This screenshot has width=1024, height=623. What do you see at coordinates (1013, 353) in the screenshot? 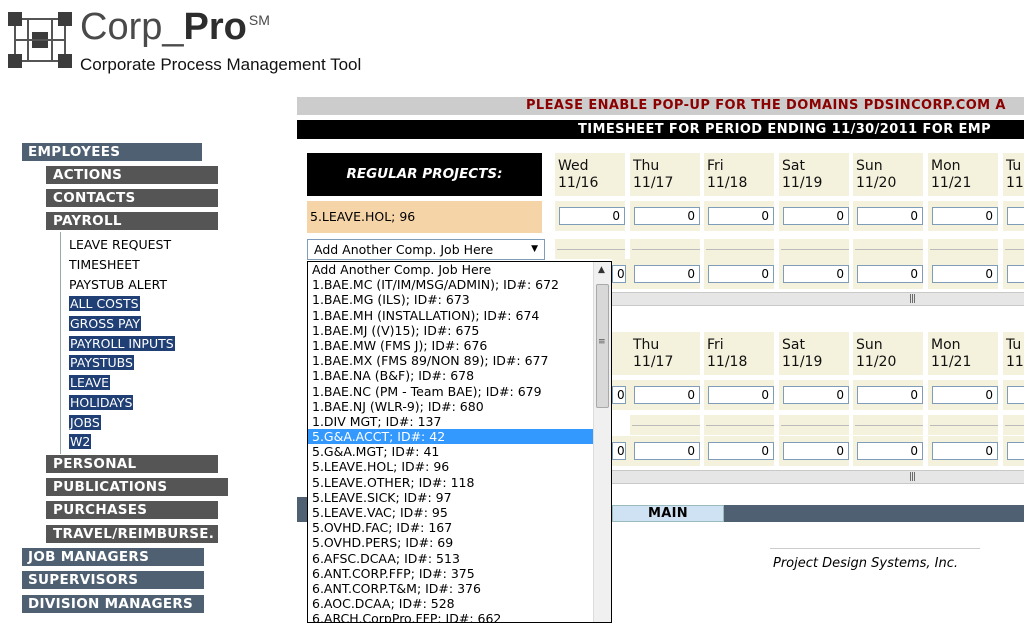
I see `day-header: Tu11/` at bounding box center [1013, 353].